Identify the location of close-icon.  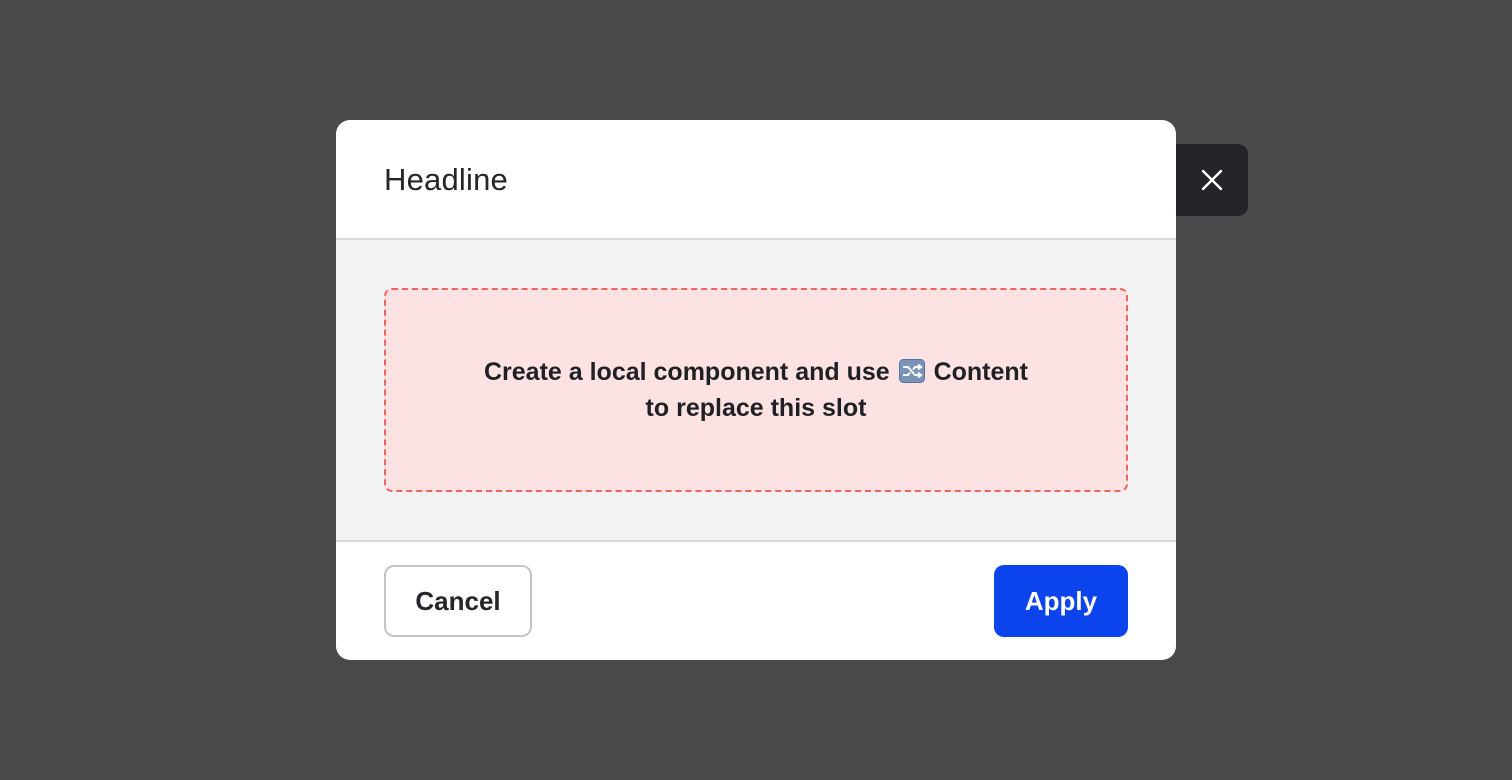
(1212, 180).